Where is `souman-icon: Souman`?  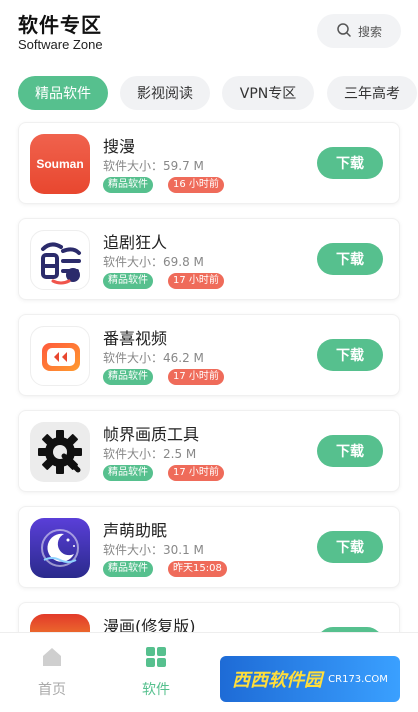
souman-icon: Souman is located at coordinates (60, 164).